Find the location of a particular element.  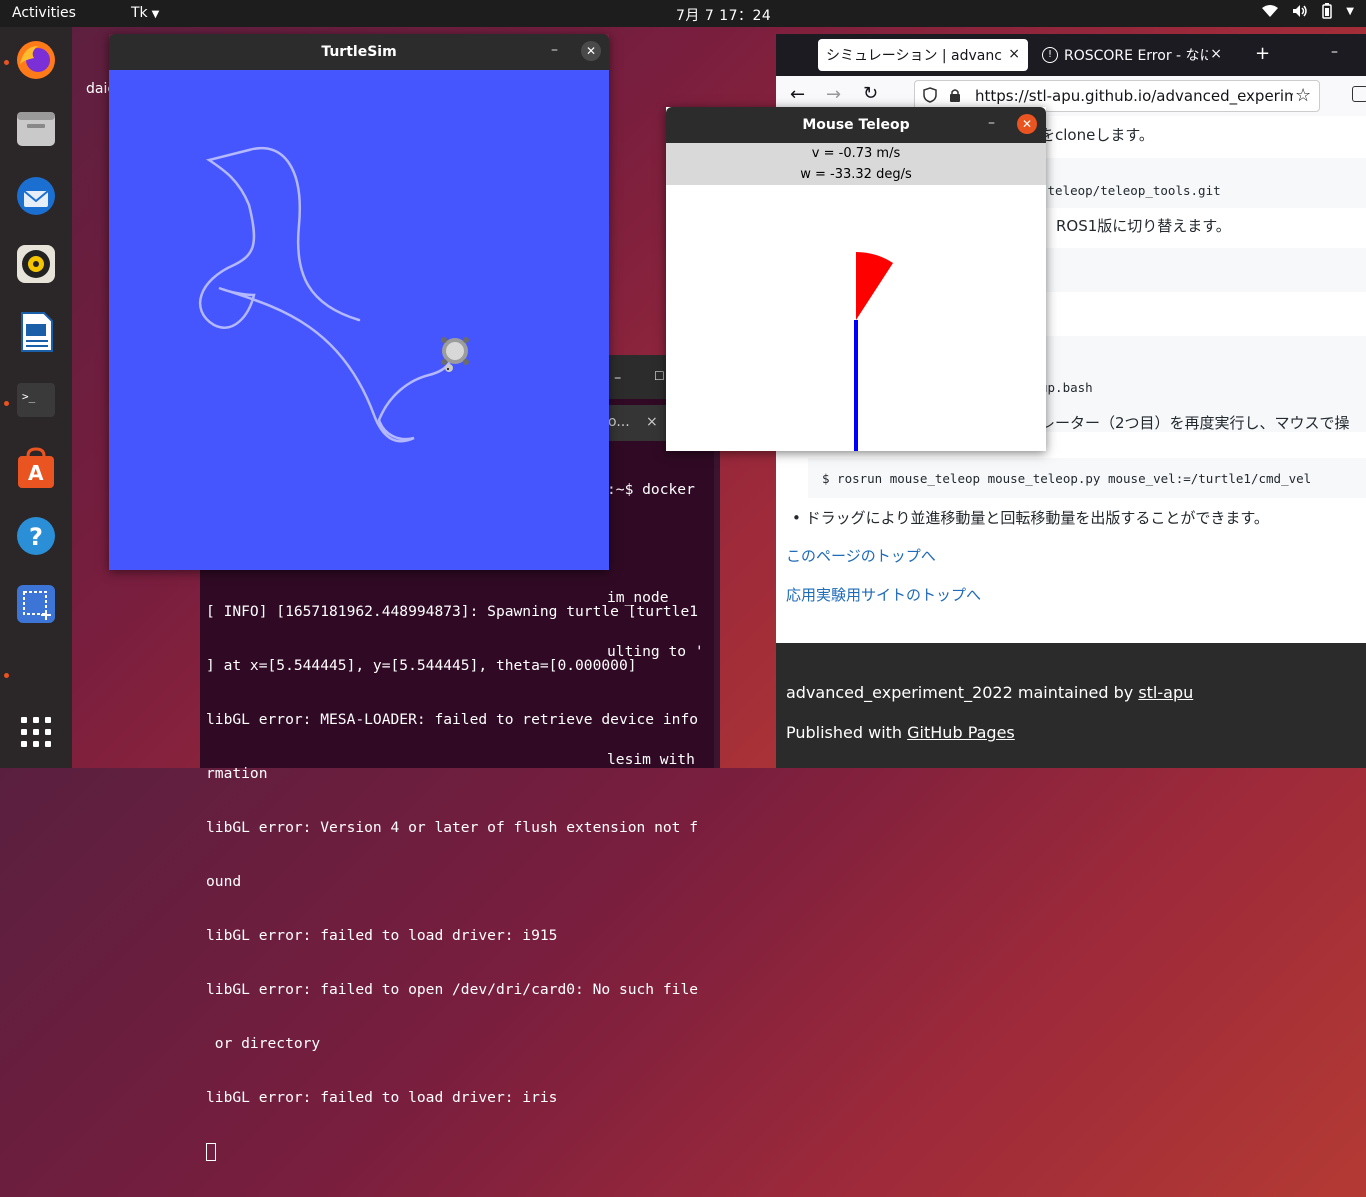

window-title: Mouse Teleop is located at coordinates (856, 125).